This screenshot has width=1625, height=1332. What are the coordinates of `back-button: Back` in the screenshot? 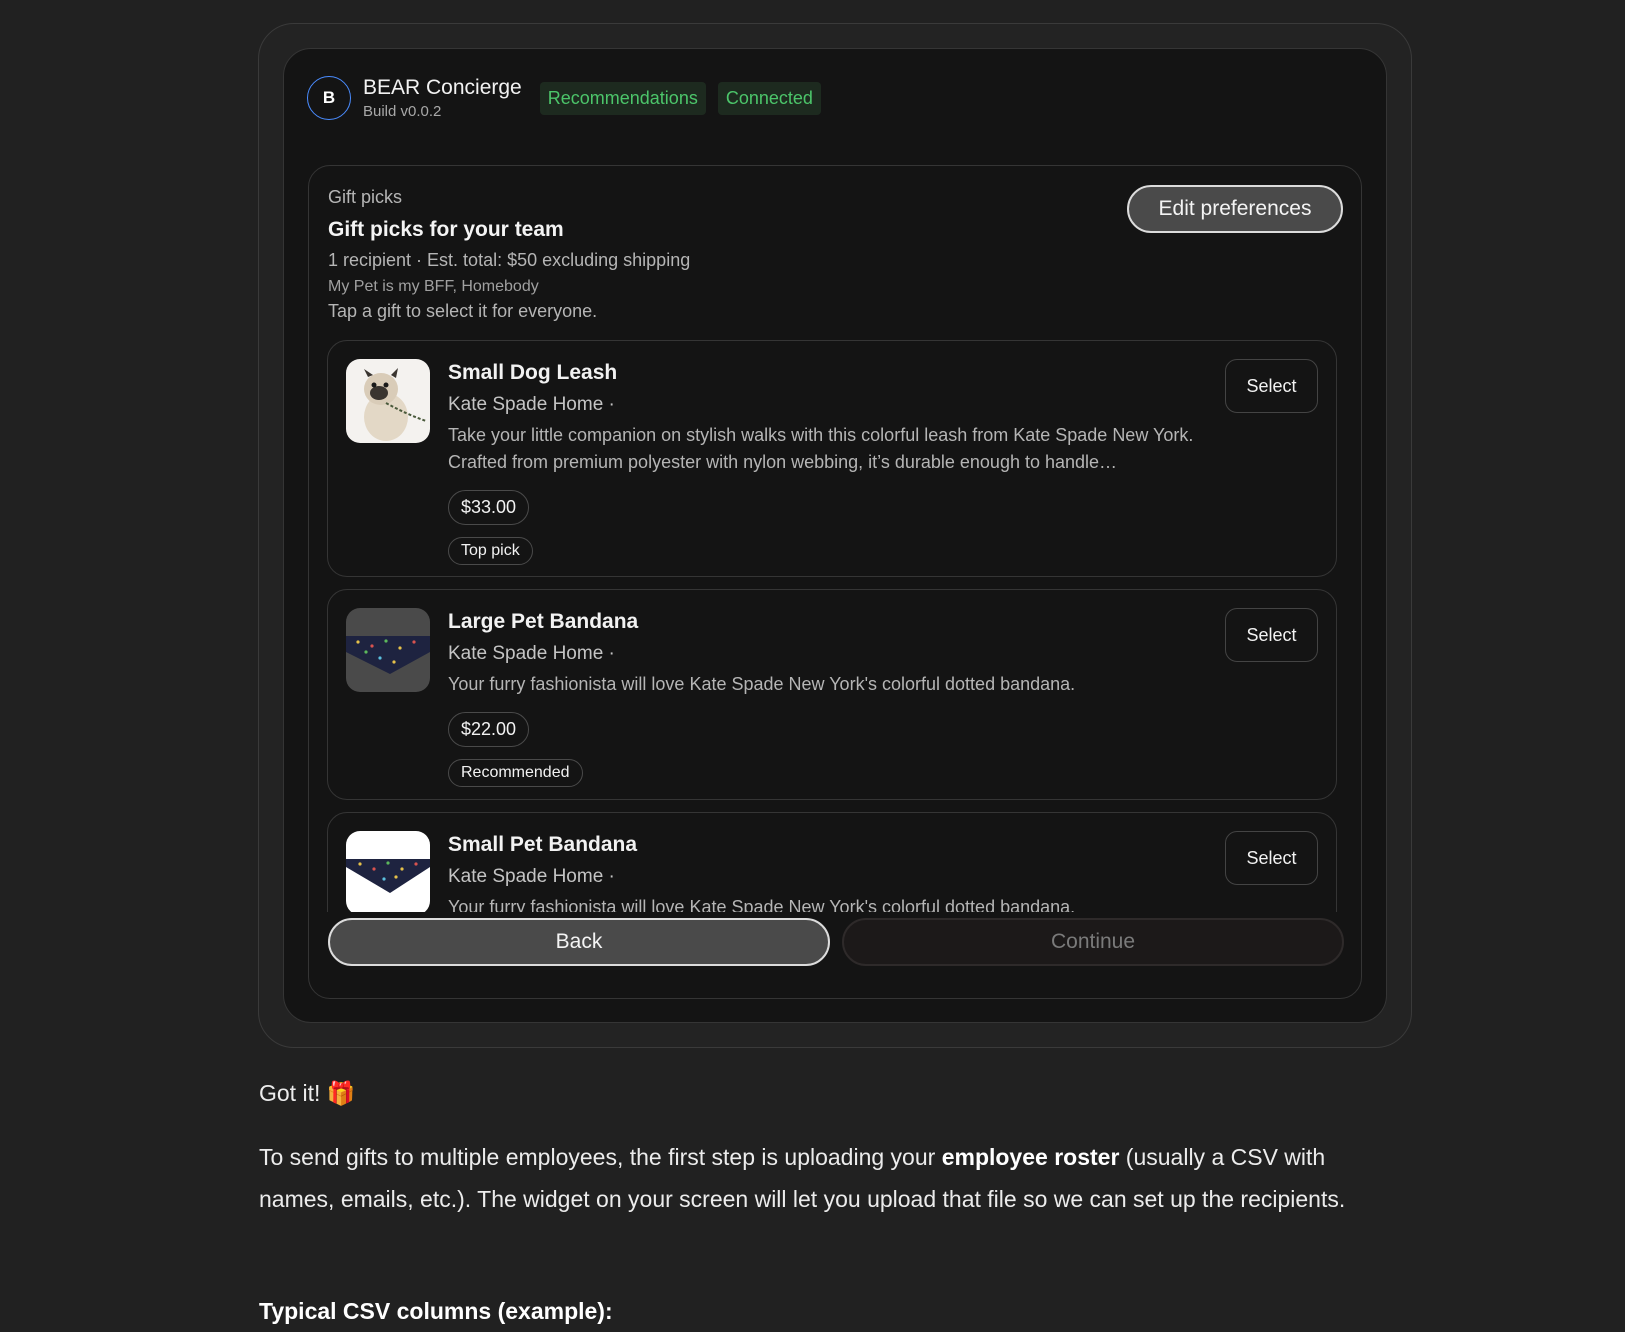 It's located at (579, 942).